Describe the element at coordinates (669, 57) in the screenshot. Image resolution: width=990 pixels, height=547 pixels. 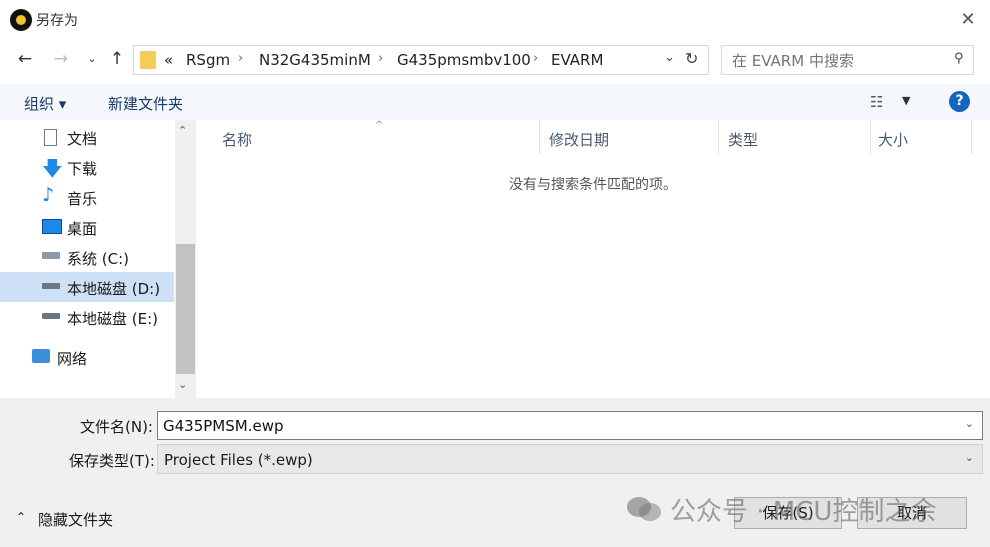
I see `address-dropdown-icon: ⌄` at that location.